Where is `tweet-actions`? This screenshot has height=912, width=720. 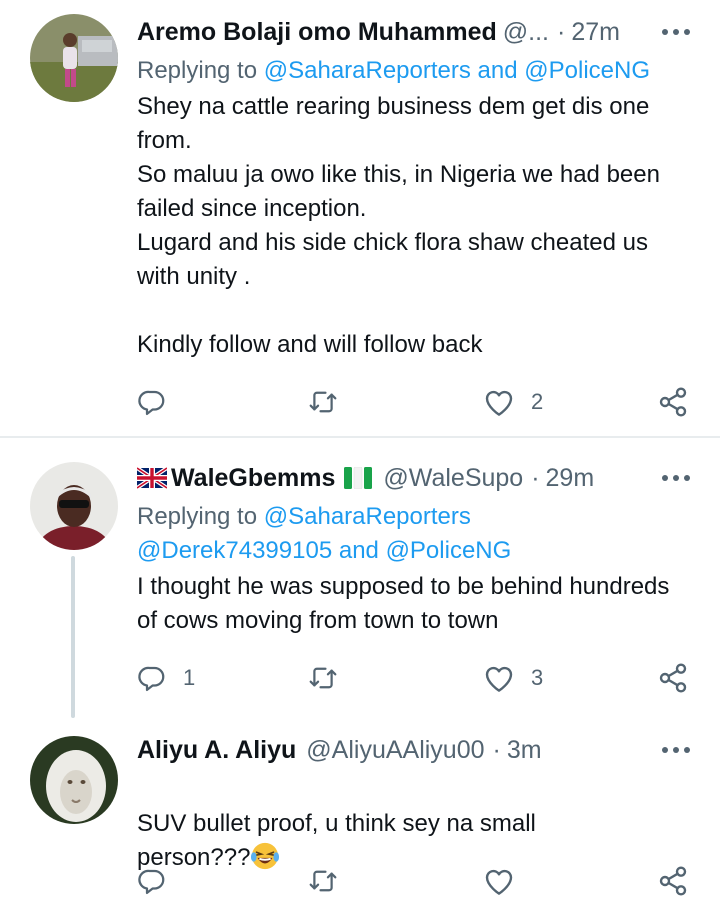 tweet-actions is located at coordinates (417, 881).